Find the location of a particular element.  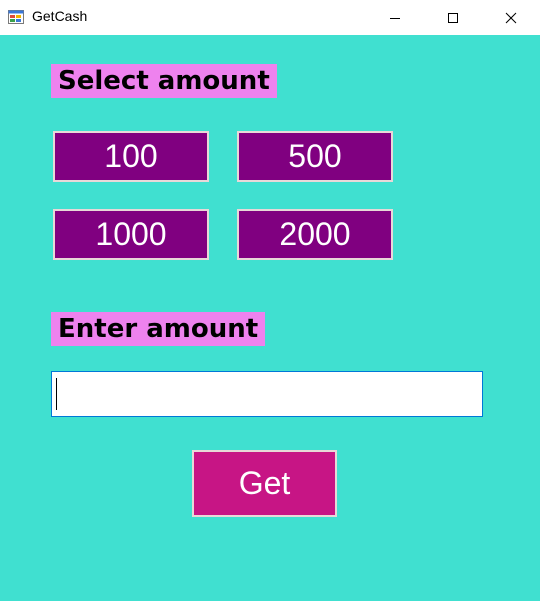

maximize-button is located at coordinates (453, 17).